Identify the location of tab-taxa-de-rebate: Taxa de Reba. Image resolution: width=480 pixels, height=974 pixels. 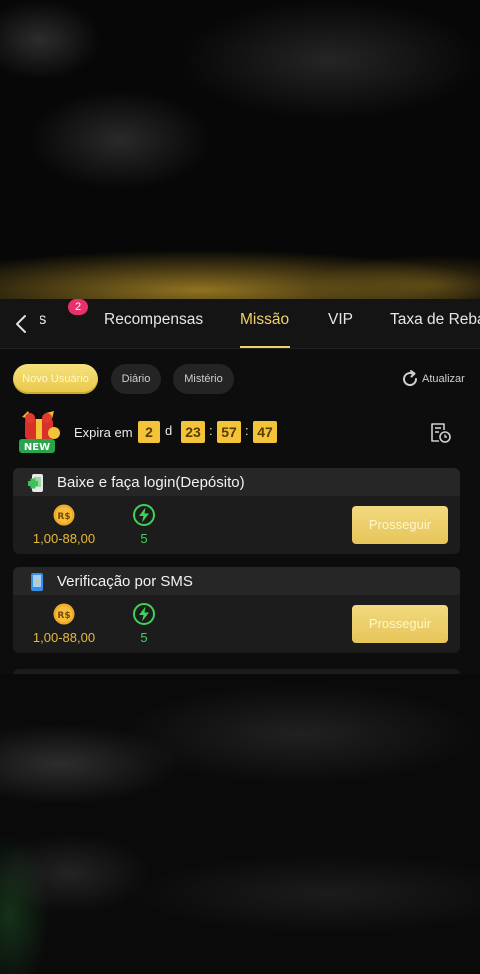
(435, 320).